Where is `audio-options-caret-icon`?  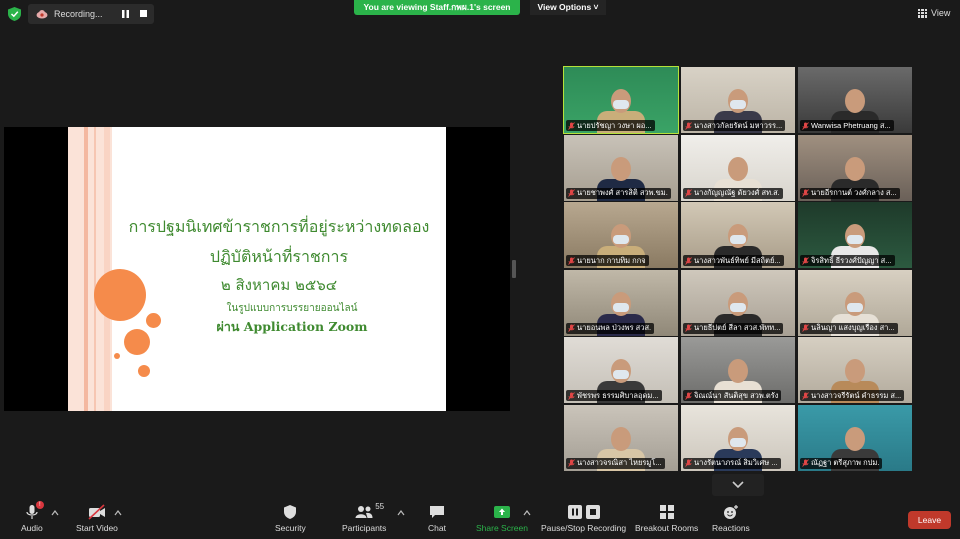 audio-options-caret-icon is located at coordinates (55, 513).